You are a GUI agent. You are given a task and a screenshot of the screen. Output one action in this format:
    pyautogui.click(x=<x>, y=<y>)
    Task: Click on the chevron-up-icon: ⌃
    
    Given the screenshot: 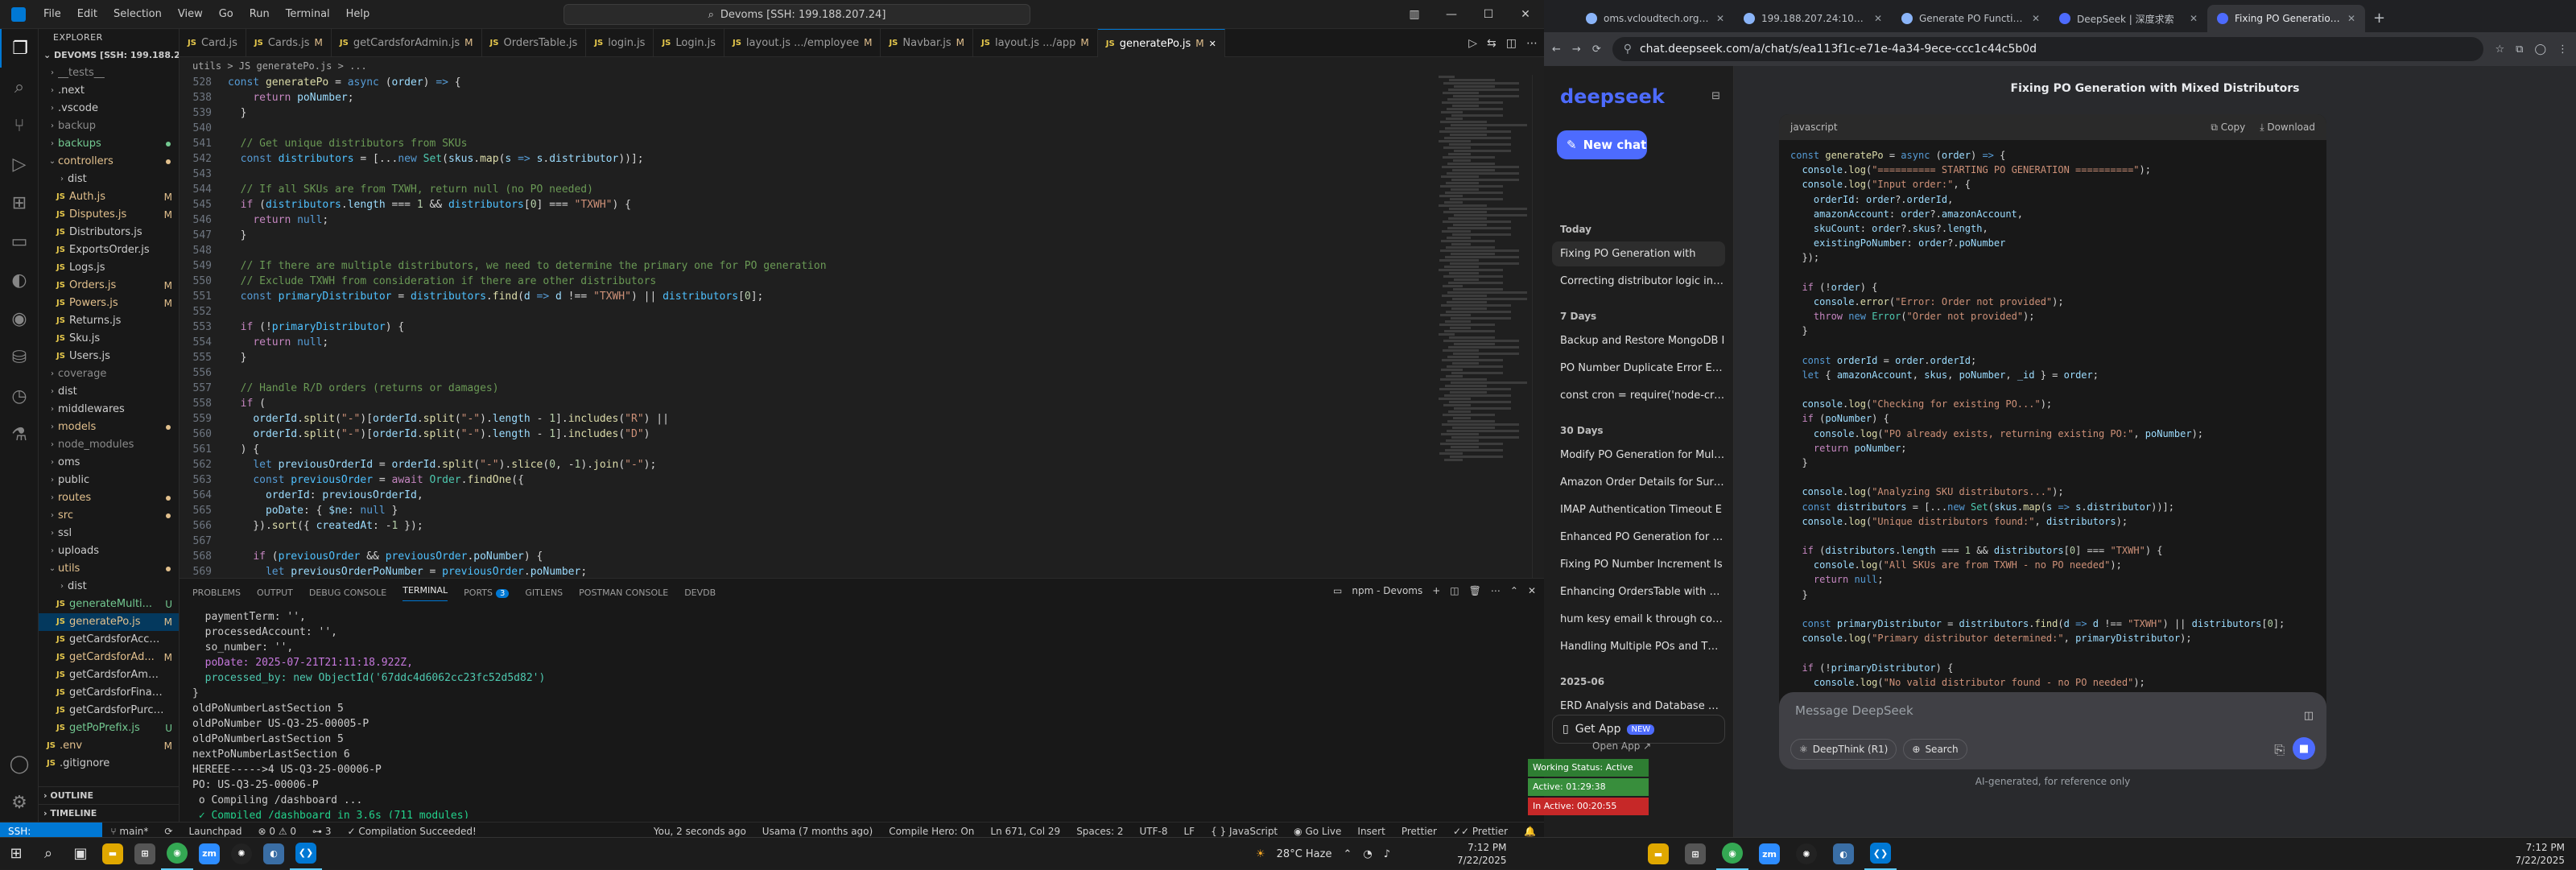 What is the action you would take?
    pyautogui.click(x=1347, y=854)
    